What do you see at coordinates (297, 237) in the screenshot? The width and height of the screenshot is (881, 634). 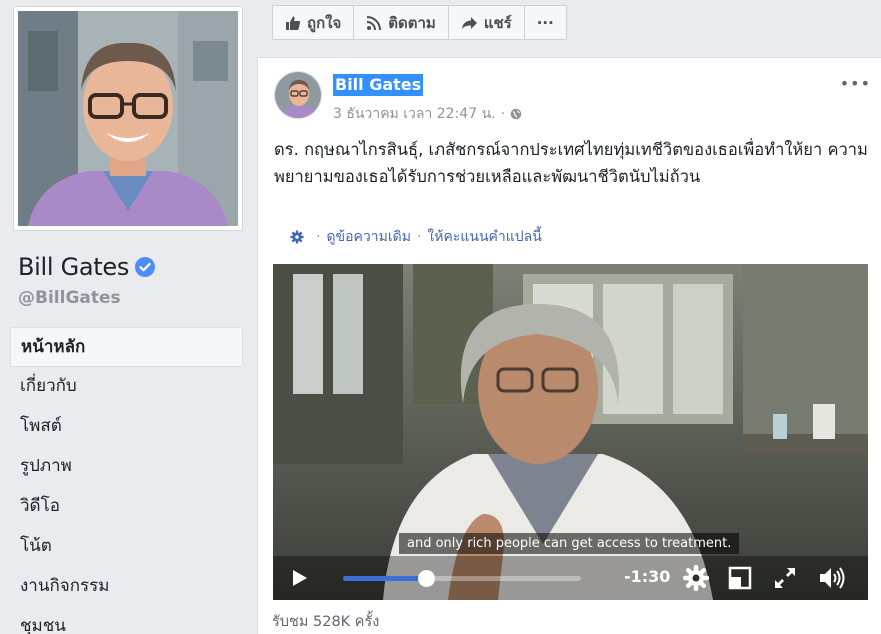 I see `gear-icon` at bounding box center [297, 237].